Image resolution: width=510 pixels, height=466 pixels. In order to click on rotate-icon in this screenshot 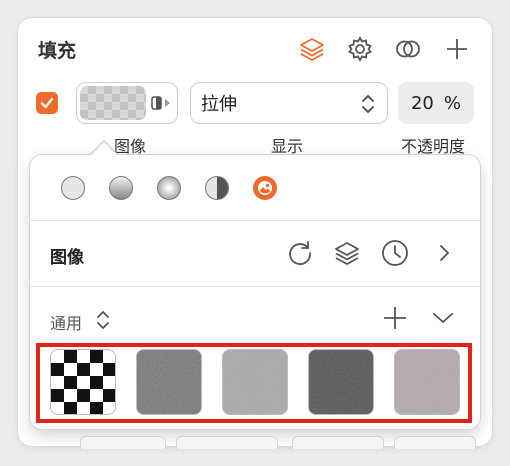, I will do `click(300, 253)`.